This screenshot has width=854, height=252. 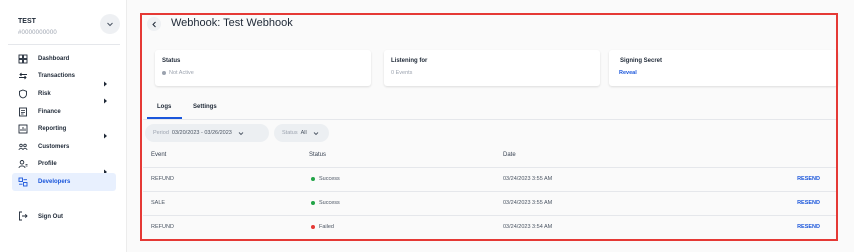 What do you see at coordinates (47, 164) in the screenshot?
I see `sidebar-item-label: Profile` at bounding box center [47, 164].